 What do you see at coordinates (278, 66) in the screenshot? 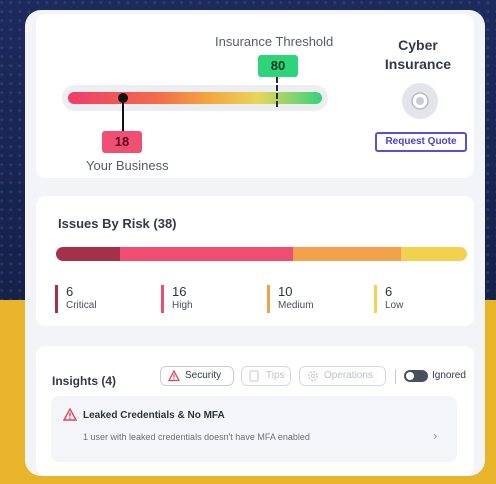
I see `threshold-badge: 80` at bounding box center [278, 66].